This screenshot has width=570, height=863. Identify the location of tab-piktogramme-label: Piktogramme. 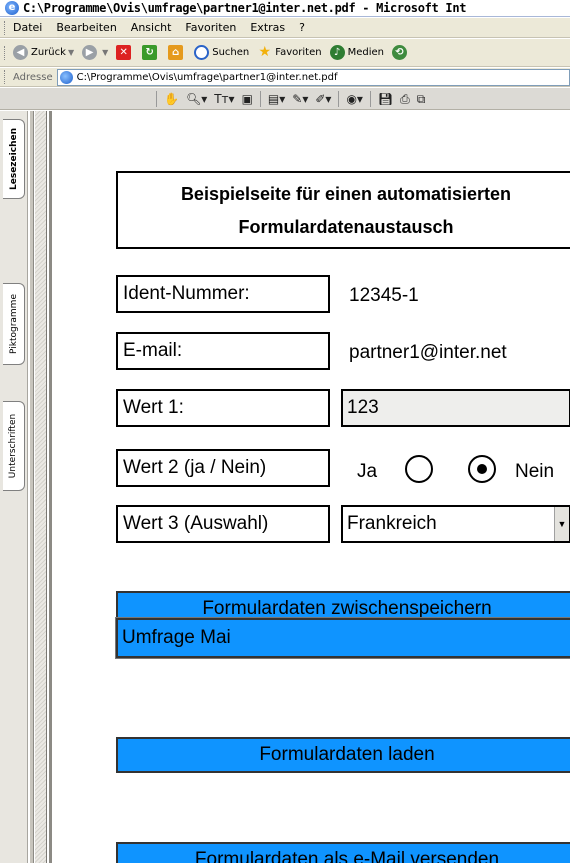
(13, 324).